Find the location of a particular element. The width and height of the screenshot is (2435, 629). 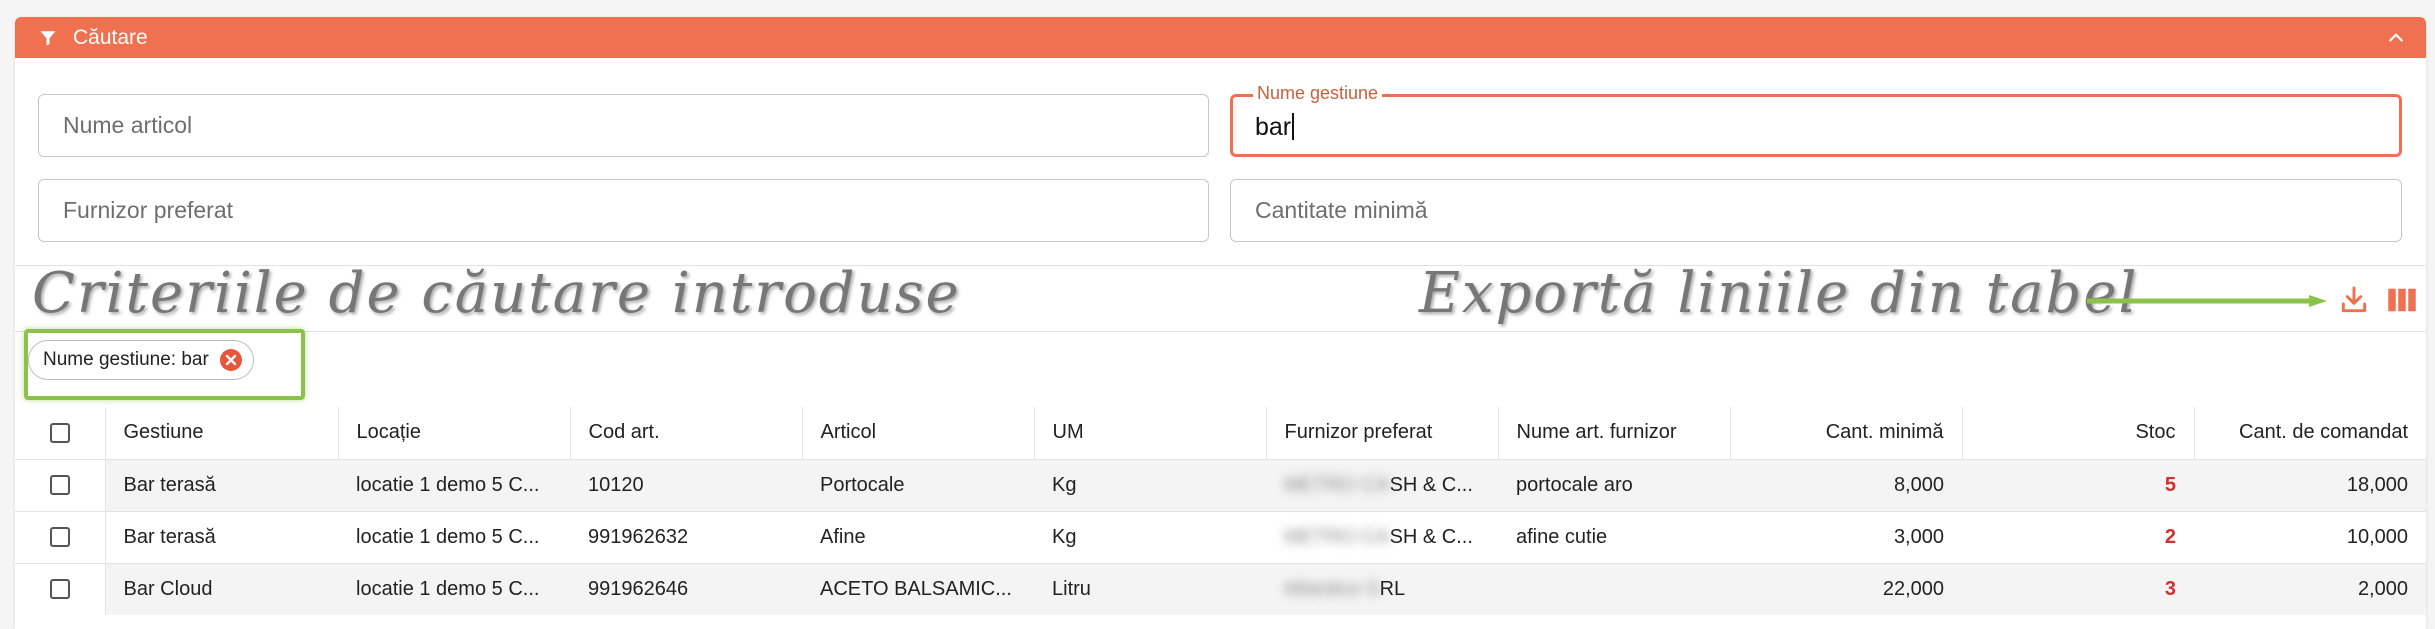

nume-gestiune-label: Nume gestiune is located at coordinates (1318, 93).